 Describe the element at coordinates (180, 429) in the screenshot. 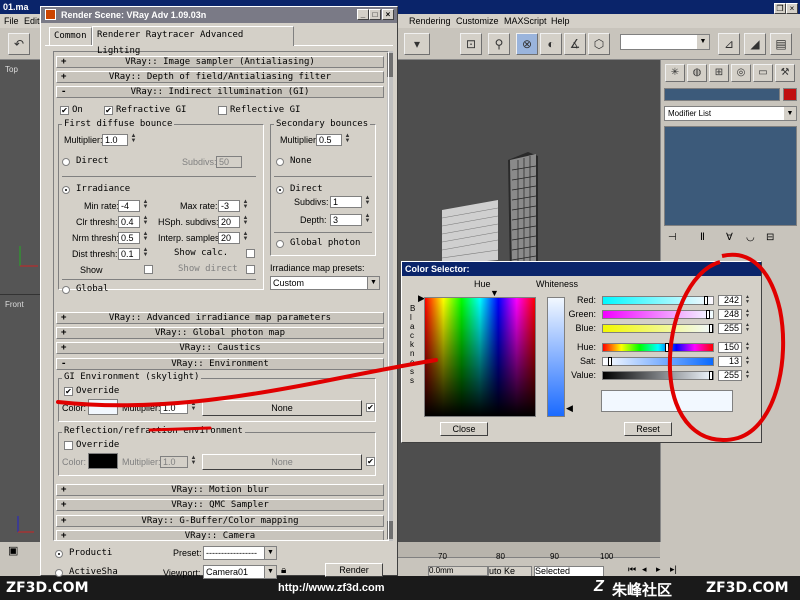

I see `annotation-underline-stroke` at that location.